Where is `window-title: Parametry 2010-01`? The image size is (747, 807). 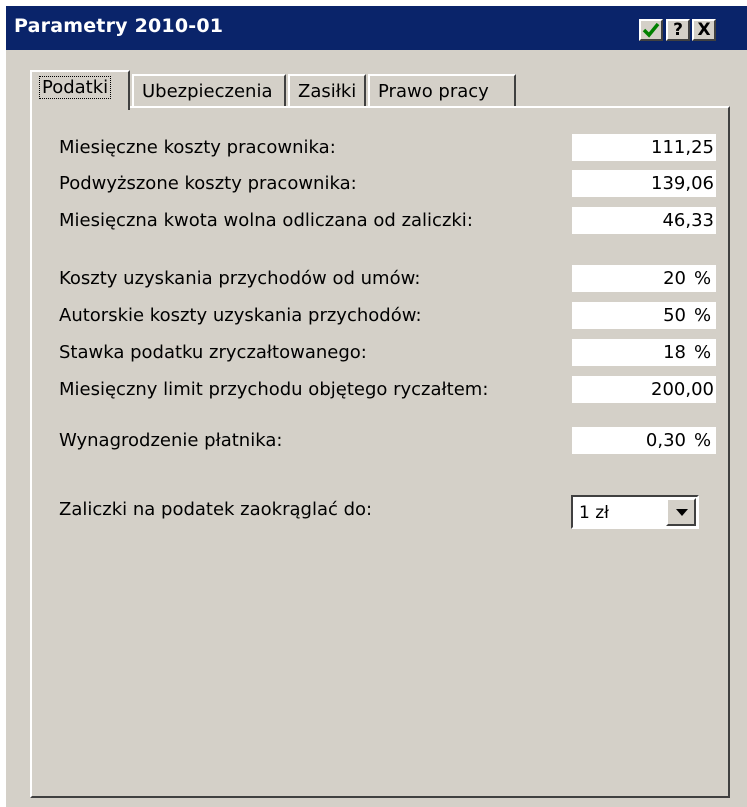 window-title: Parametry 2010-01 is located at coordinates (119, 26).